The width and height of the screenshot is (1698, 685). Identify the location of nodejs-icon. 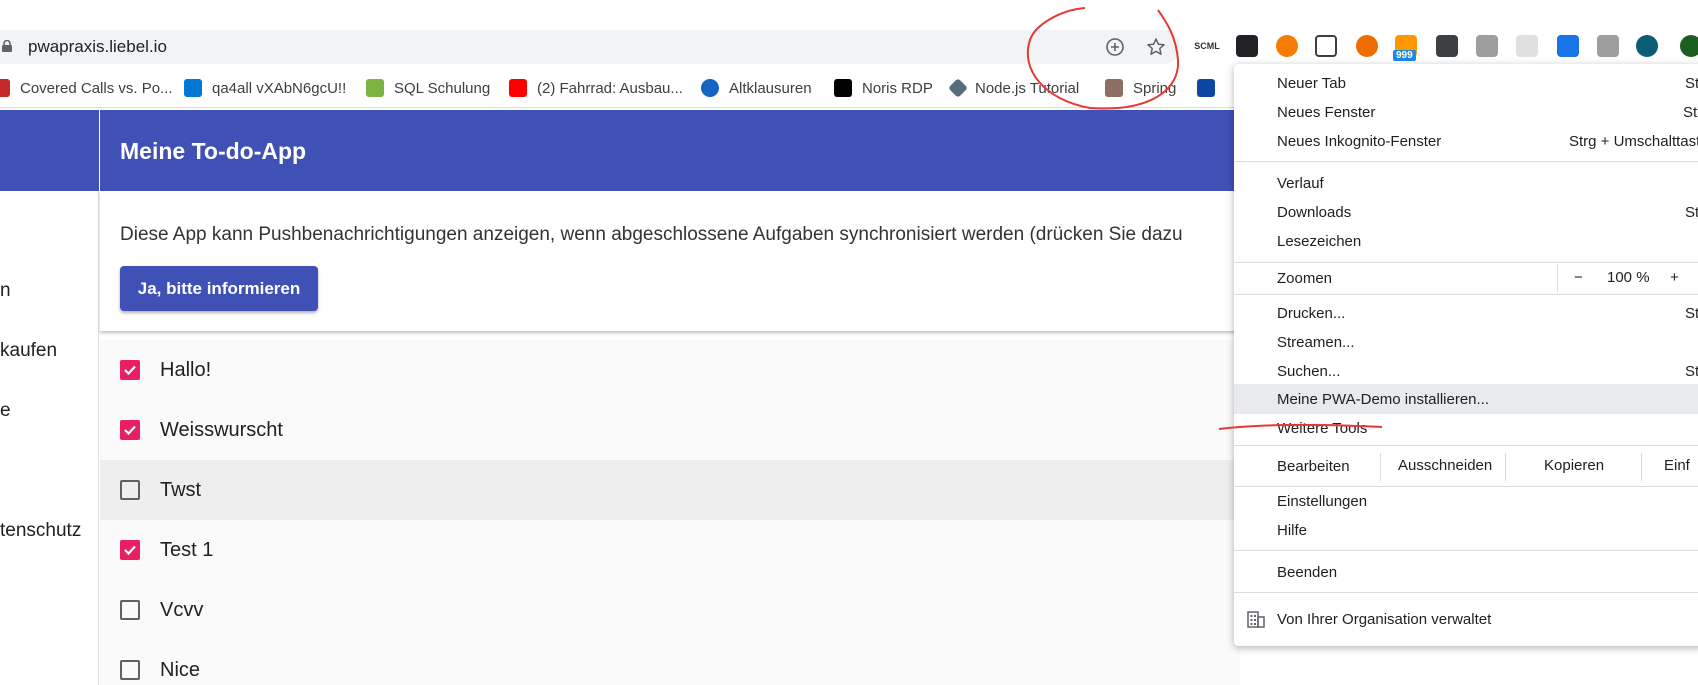
(958, 88).